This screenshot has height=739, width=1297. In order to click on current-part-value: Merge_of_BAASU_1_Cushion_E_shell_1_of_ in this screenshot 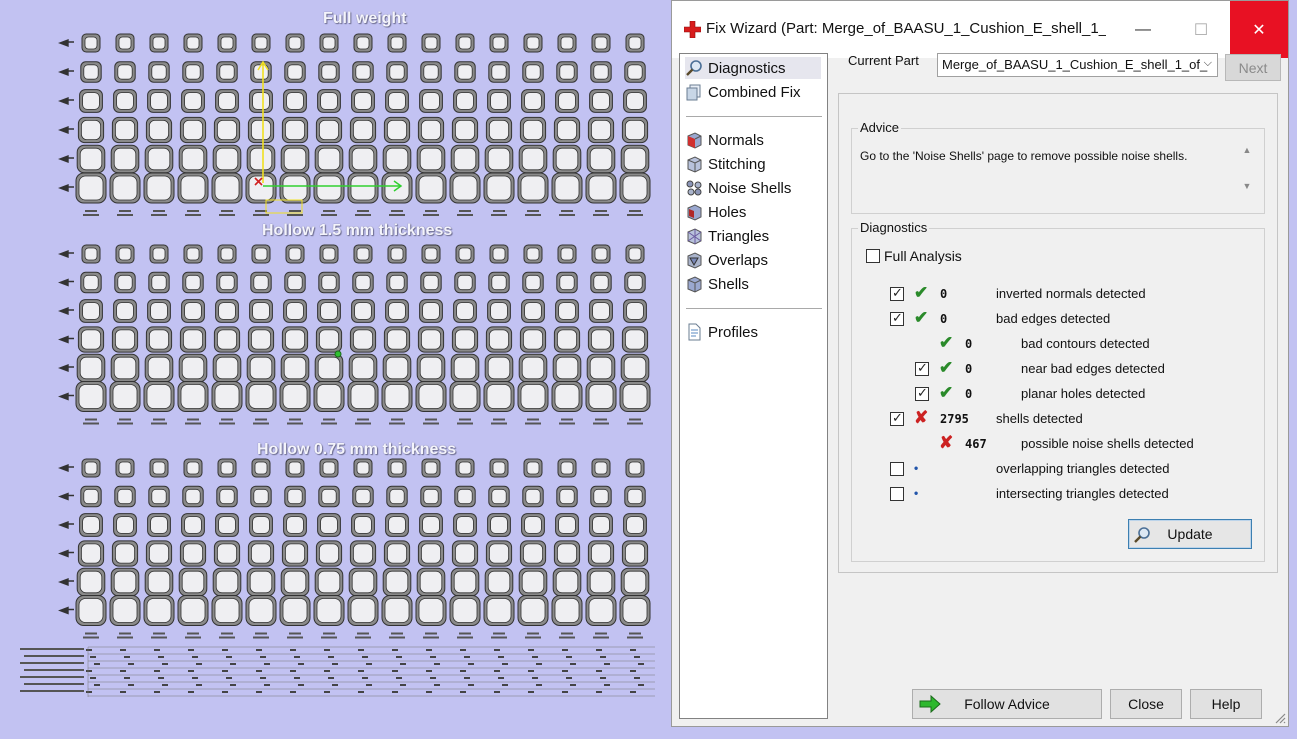, I will do `click(1075, 64)`.